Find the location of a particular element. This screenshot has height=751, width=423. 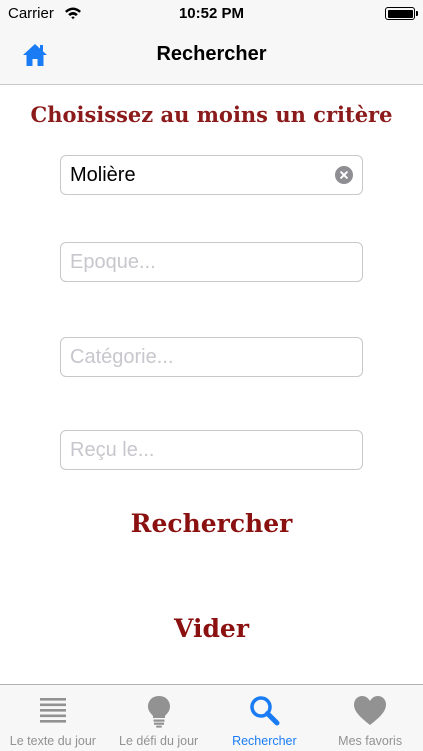

page-title: Rechercher is located at coordinates (211, 54).